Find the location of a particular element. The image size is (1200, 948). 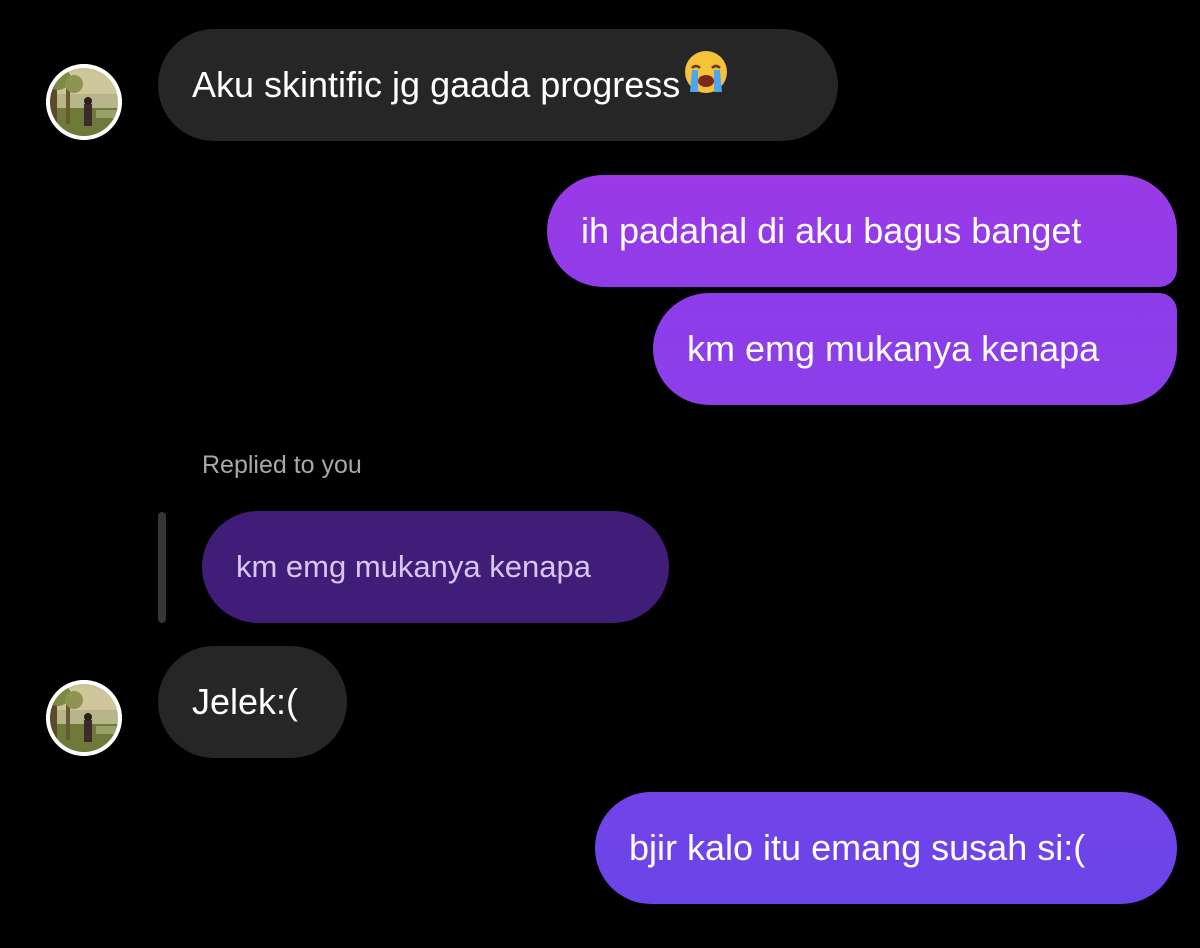

incoming-message: Aku skintific jg gaada progress is located at coordinates (498, 85).